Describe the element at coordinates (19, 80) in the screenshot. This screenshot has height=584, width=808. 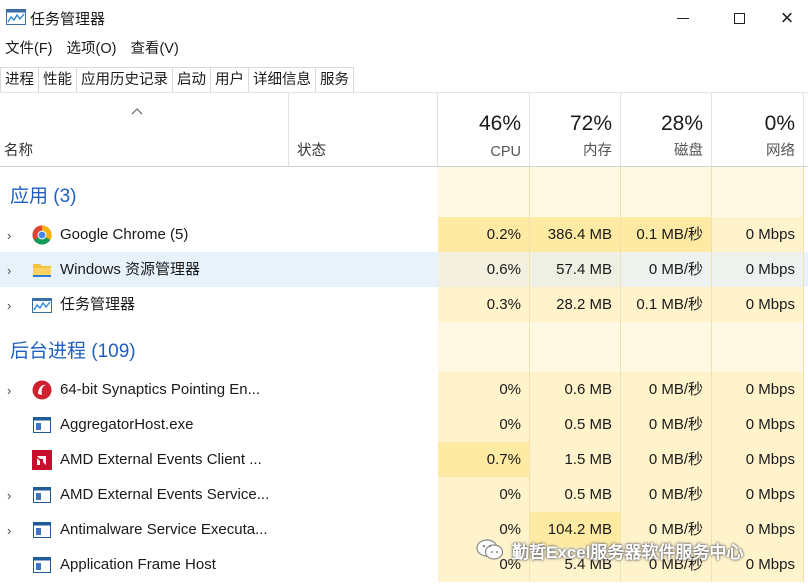
I see `tab-processes: 进程` at that location.